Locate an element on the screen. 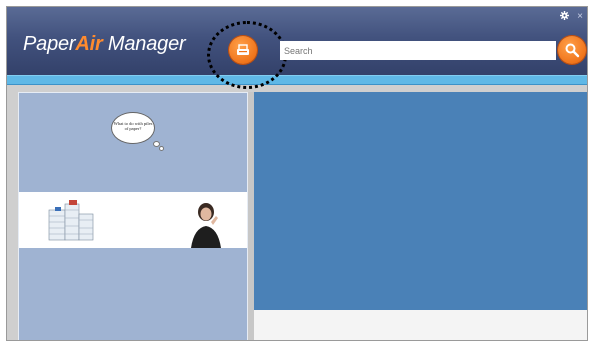  scan-button is located at coordinates (243, 50).